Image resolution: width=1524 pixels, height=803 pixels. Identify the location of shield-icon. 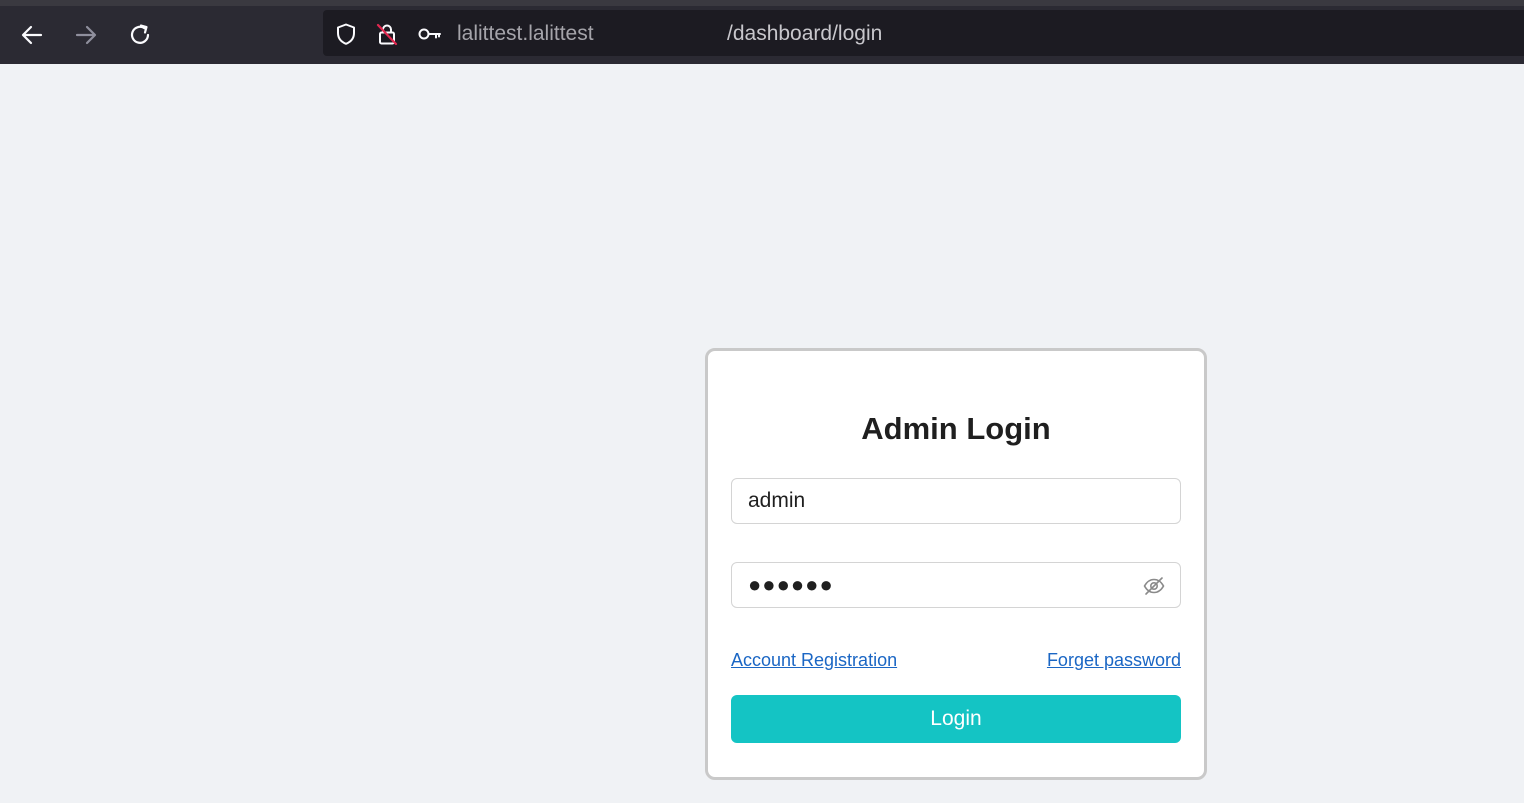
(346, 34).